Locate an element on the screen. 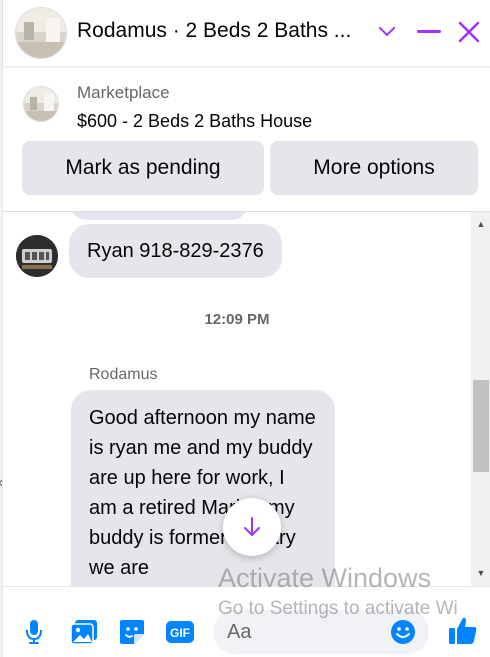  emoji-icon is located at coordinates (403, 632).